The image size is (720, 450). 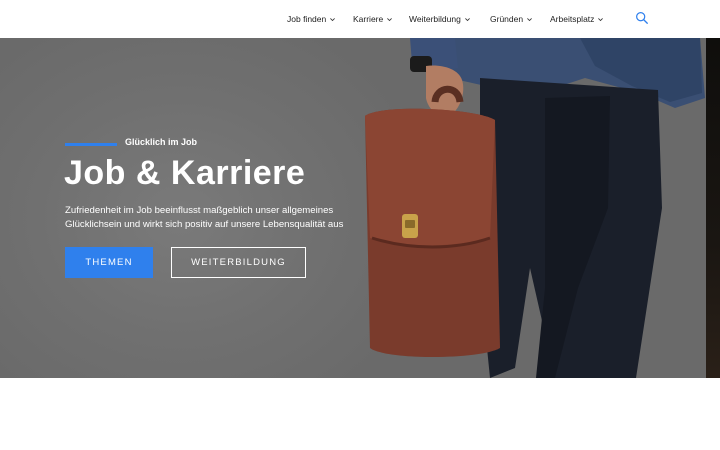 What do you see at coordinates (642, 18) in the screenshot?
I see `search-icon` at bounding box center [642, 18].